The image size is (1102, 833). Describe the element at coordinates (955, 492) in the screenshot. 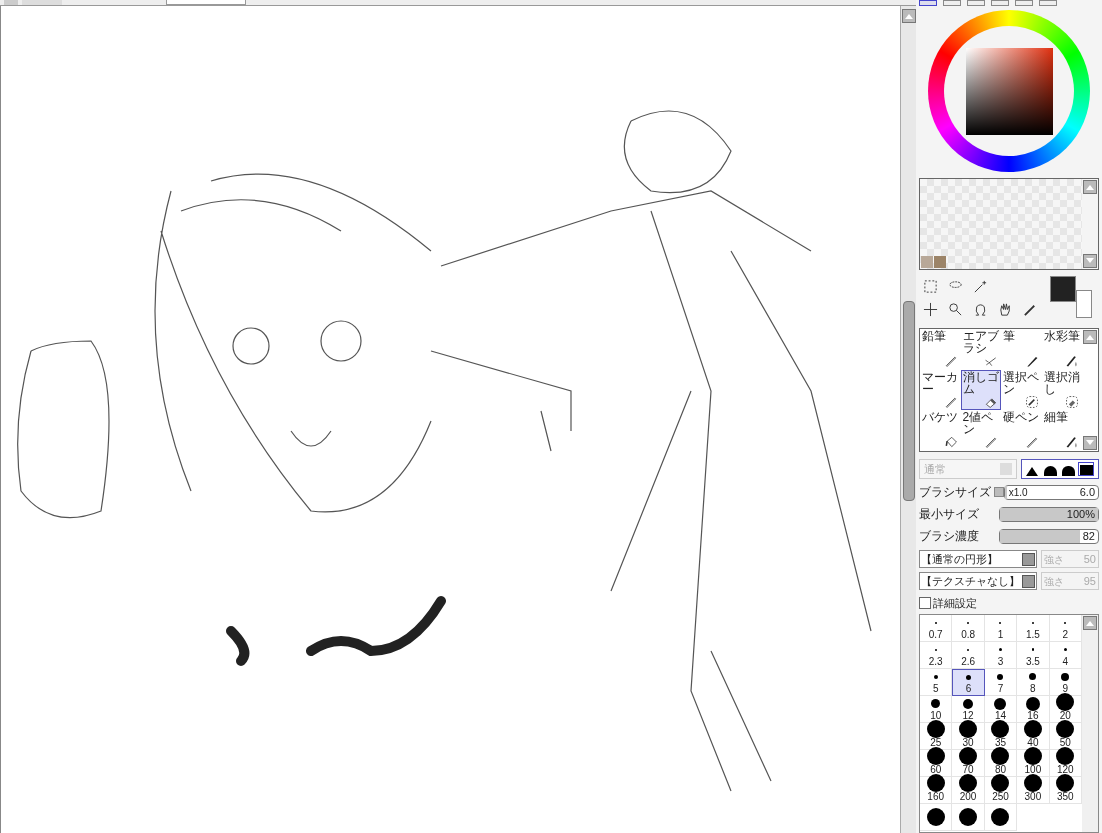

I see `slider-label: ブラシサイズ` at that location.